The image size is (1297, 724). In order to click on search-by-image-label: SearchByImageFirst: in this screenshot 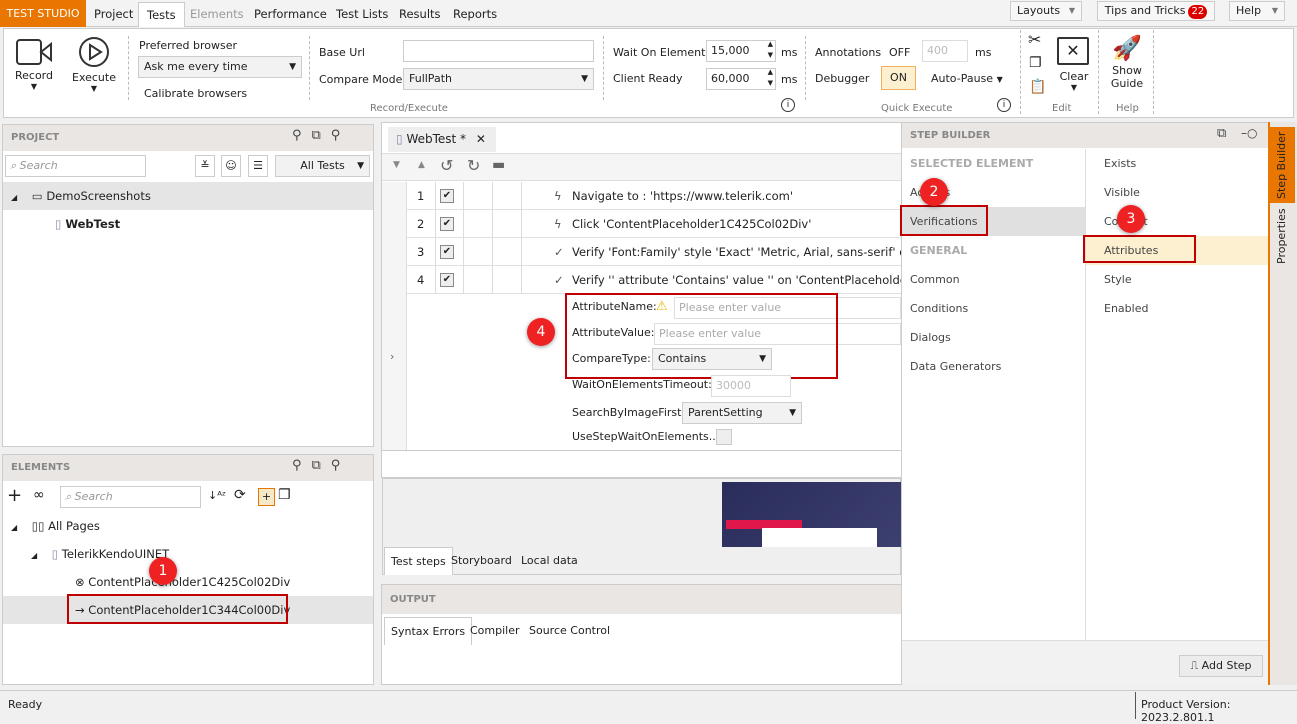, I will do `click(629, 412)`.